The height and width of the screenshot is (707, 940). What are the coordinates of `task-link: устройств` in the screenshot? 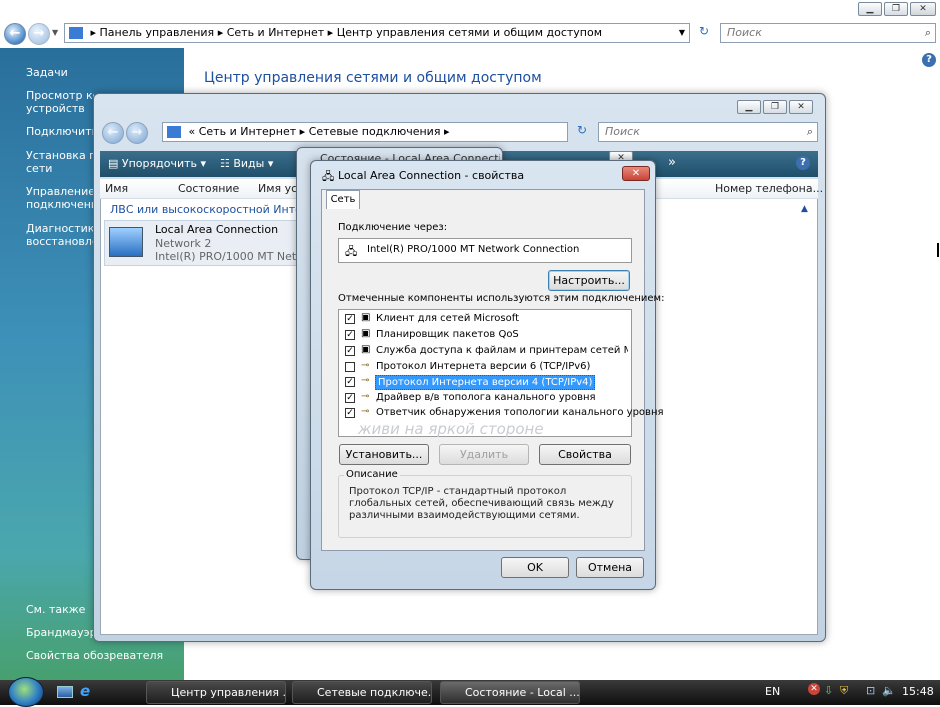 It's located at (60, 108).